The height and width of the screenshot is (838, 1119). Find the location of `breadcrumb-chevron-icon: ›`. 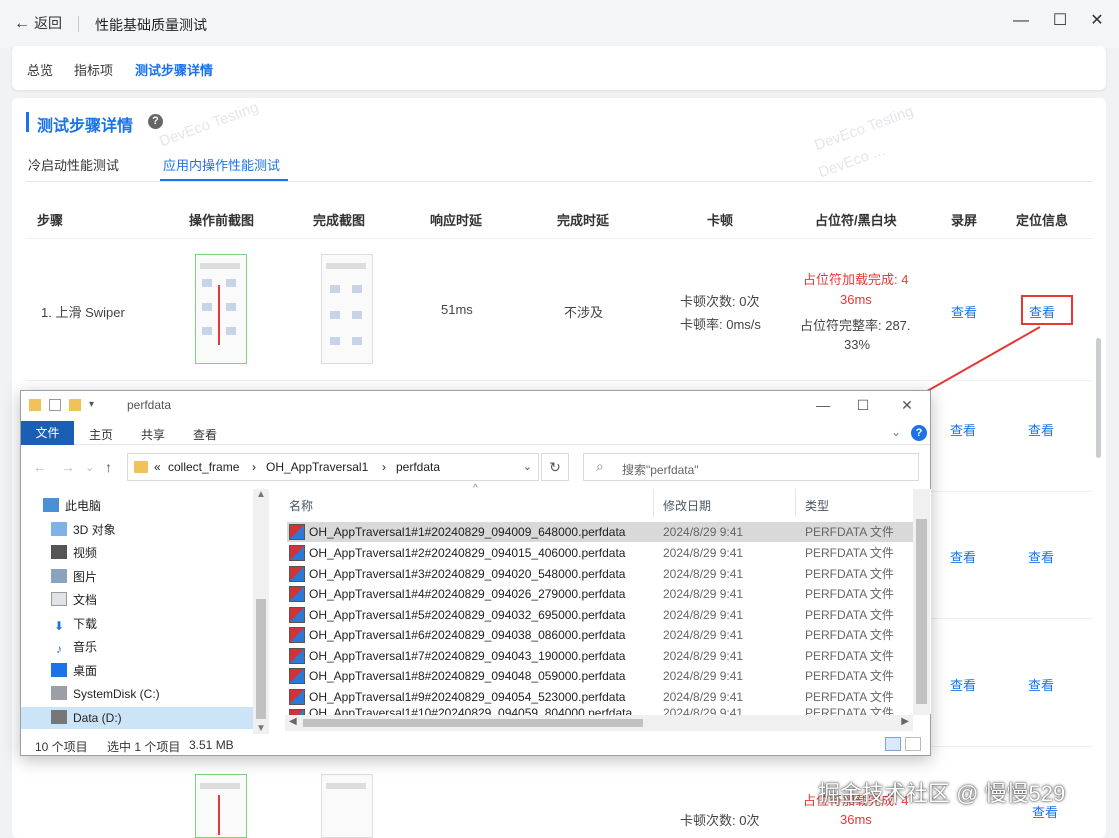

breadcrumb-chevron-icon: › is located at coordinates (384, 467).